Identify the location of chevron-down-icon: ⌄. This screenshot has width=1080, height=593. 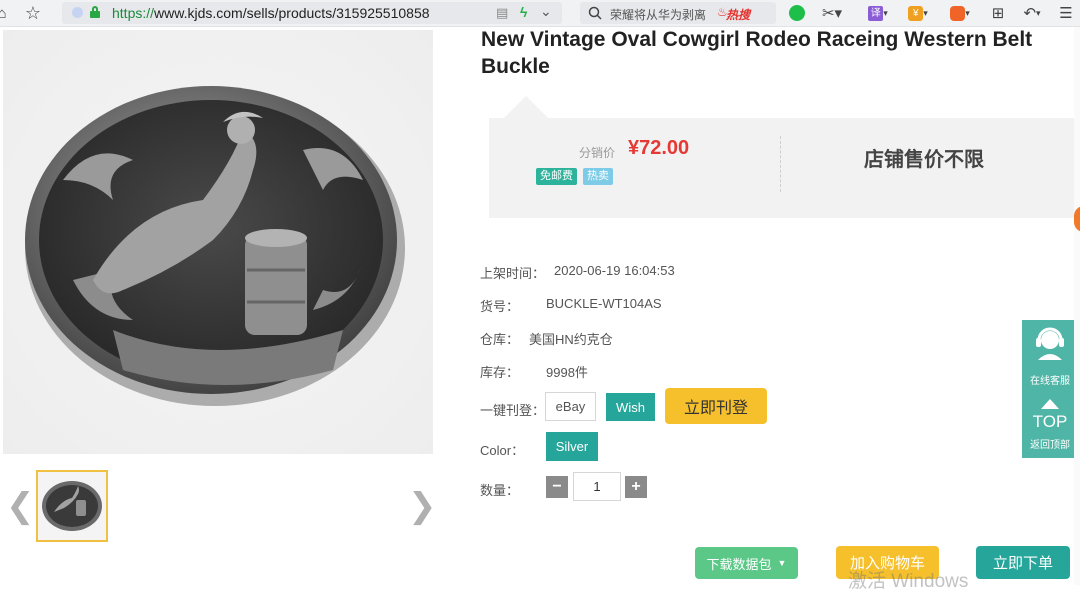
(546, 11).